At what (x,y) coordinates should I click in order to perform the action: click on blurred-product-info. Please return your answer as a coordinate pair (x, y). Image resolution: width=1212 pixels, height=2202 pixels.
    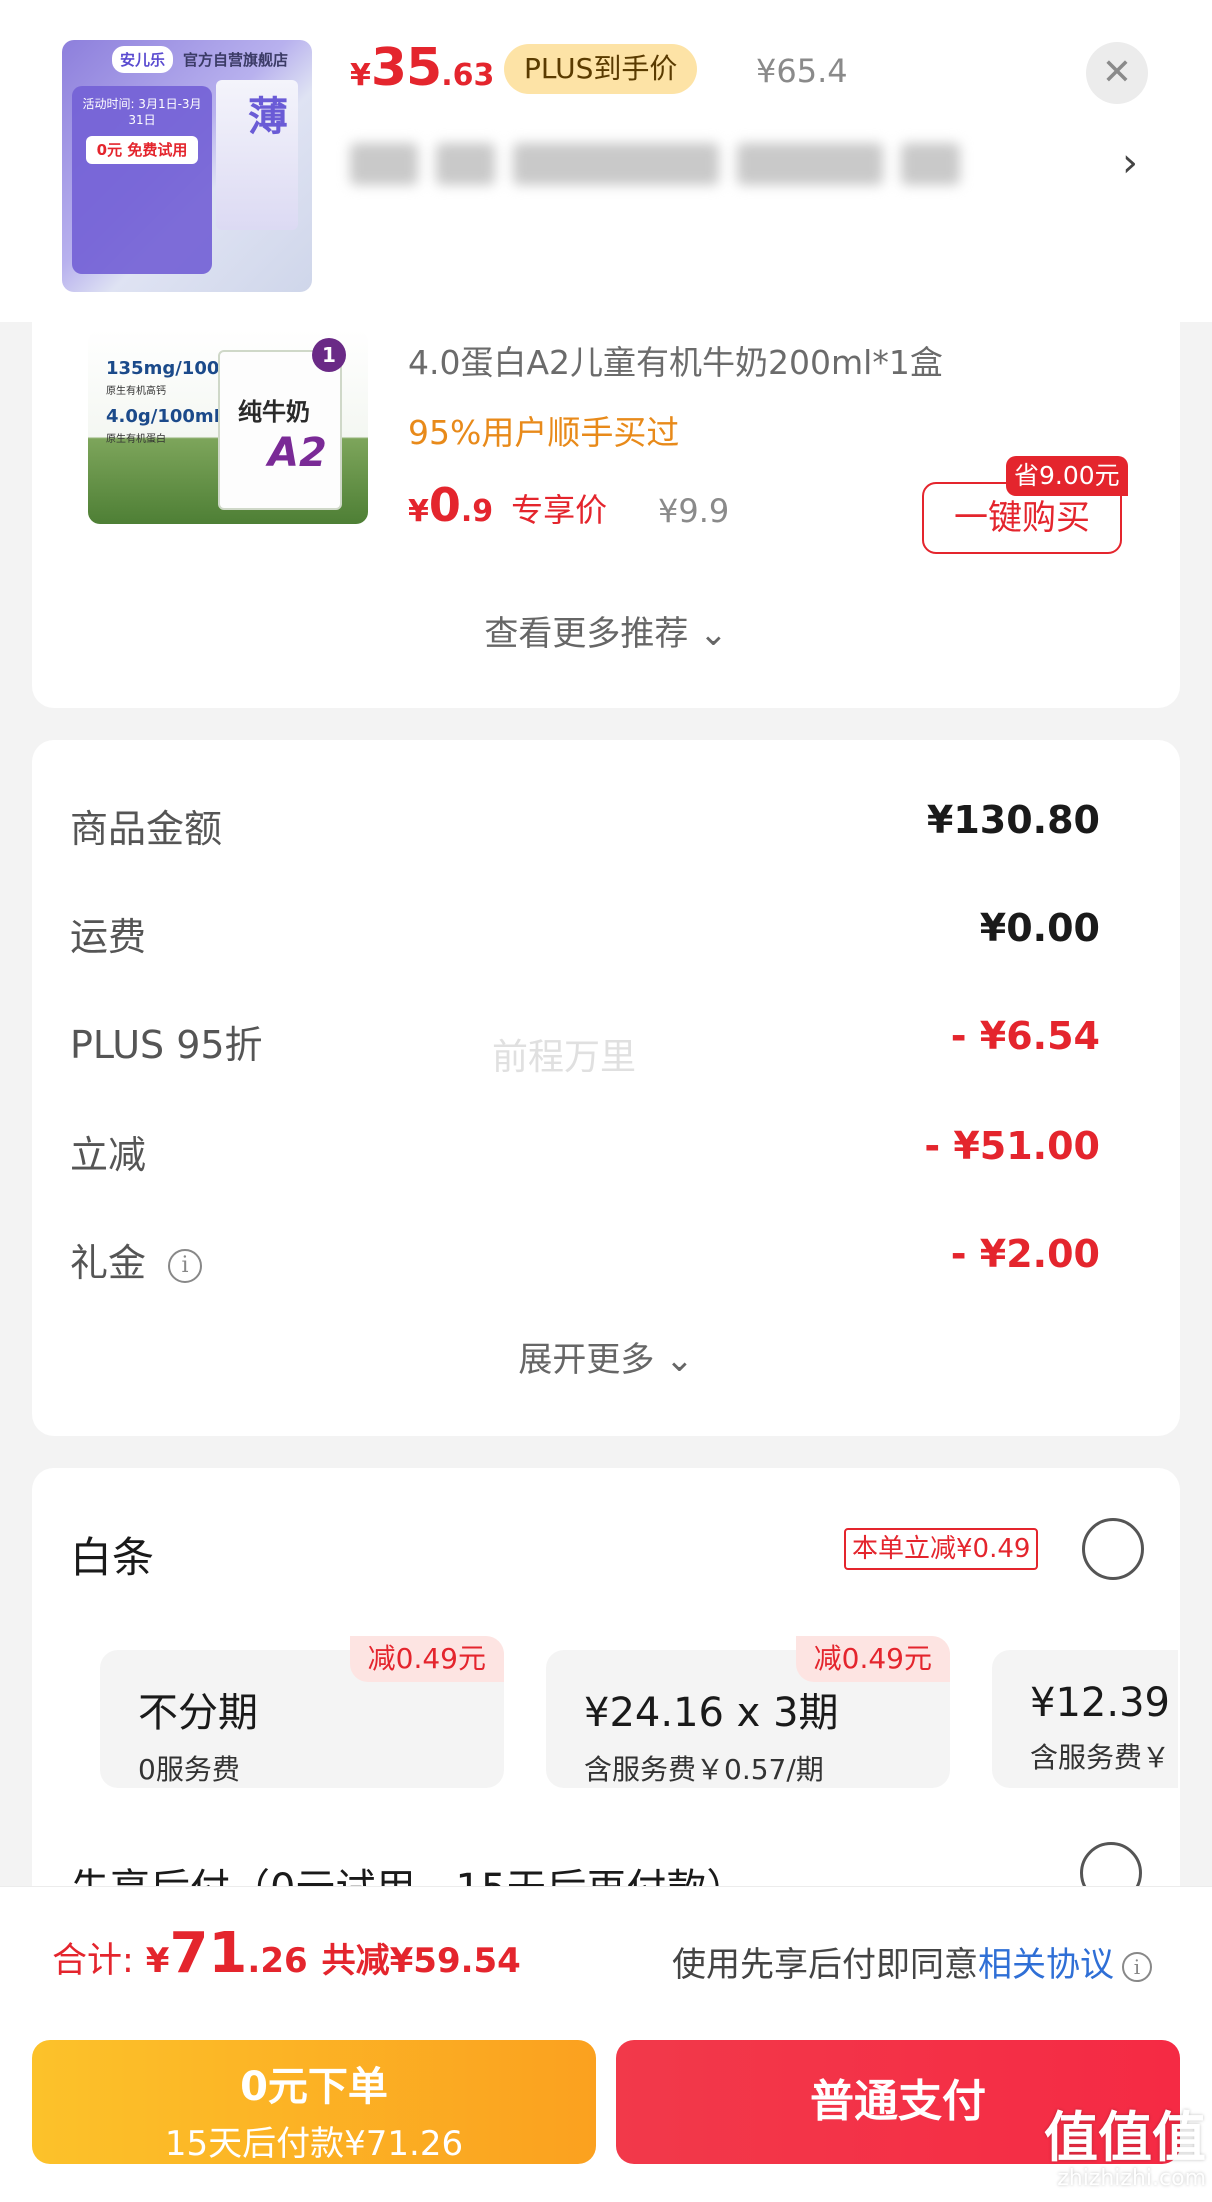
    Looking at the image, I should click on (655, 164).